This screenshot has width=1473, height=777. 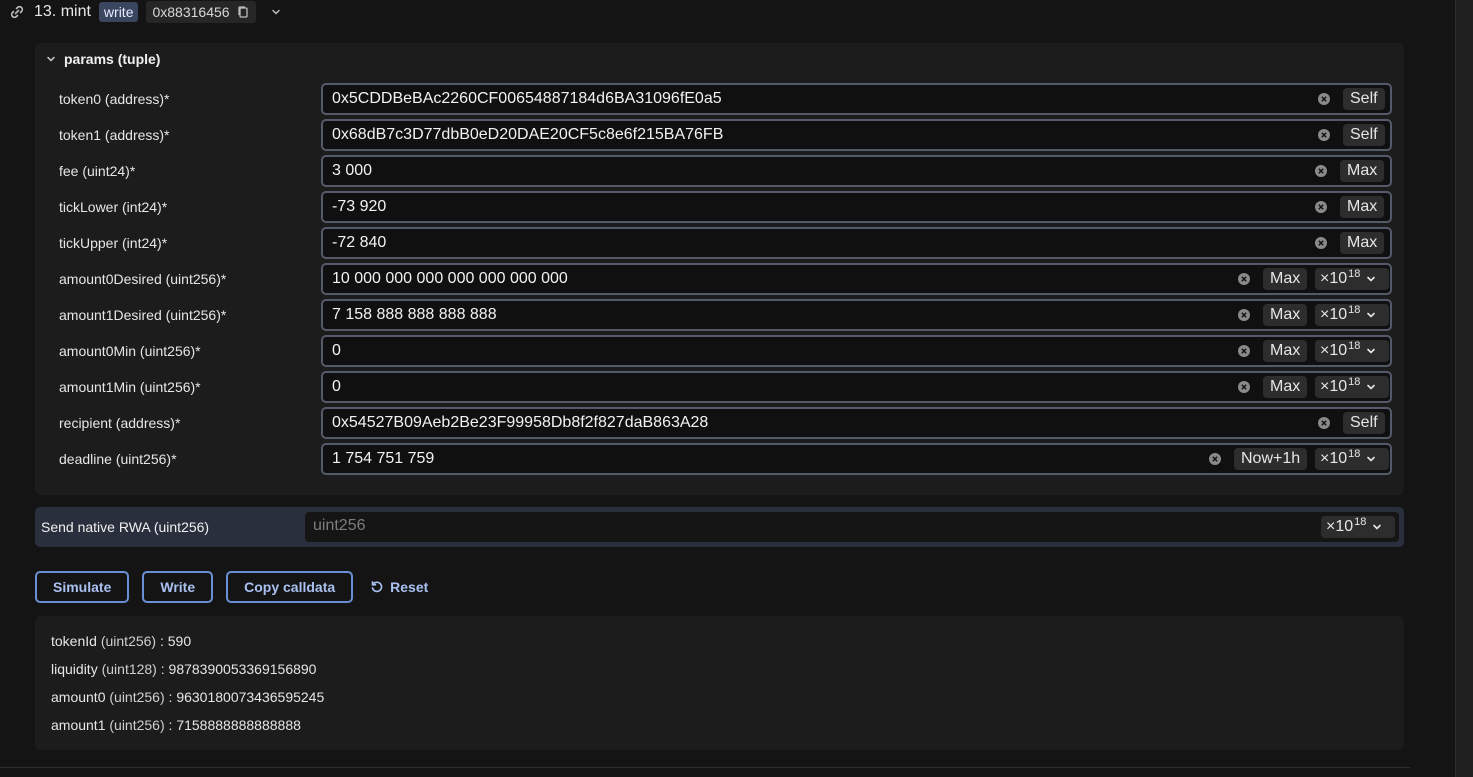 I want to click on now-plus-1h-button: Now+1h, so click(x=1271, y=459).